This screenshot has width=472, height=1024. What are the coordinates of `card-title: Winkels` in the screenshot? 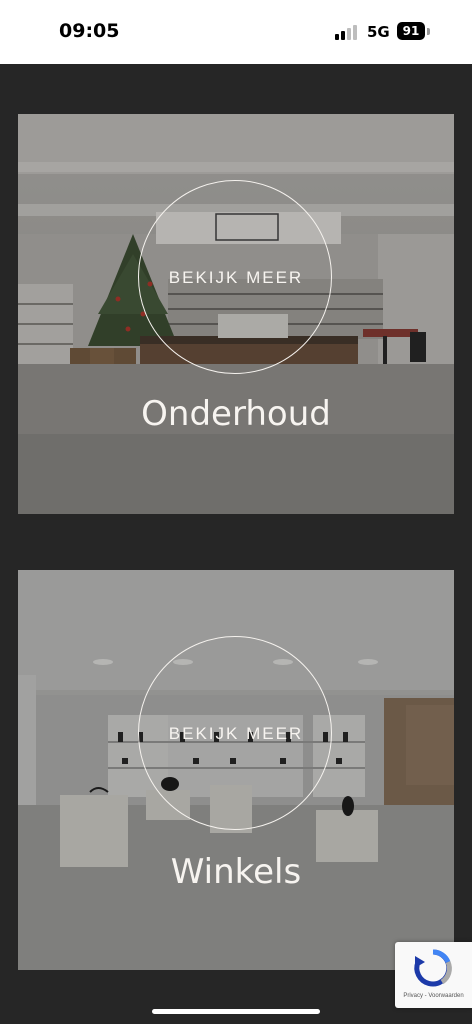 It's located at (236, 872).